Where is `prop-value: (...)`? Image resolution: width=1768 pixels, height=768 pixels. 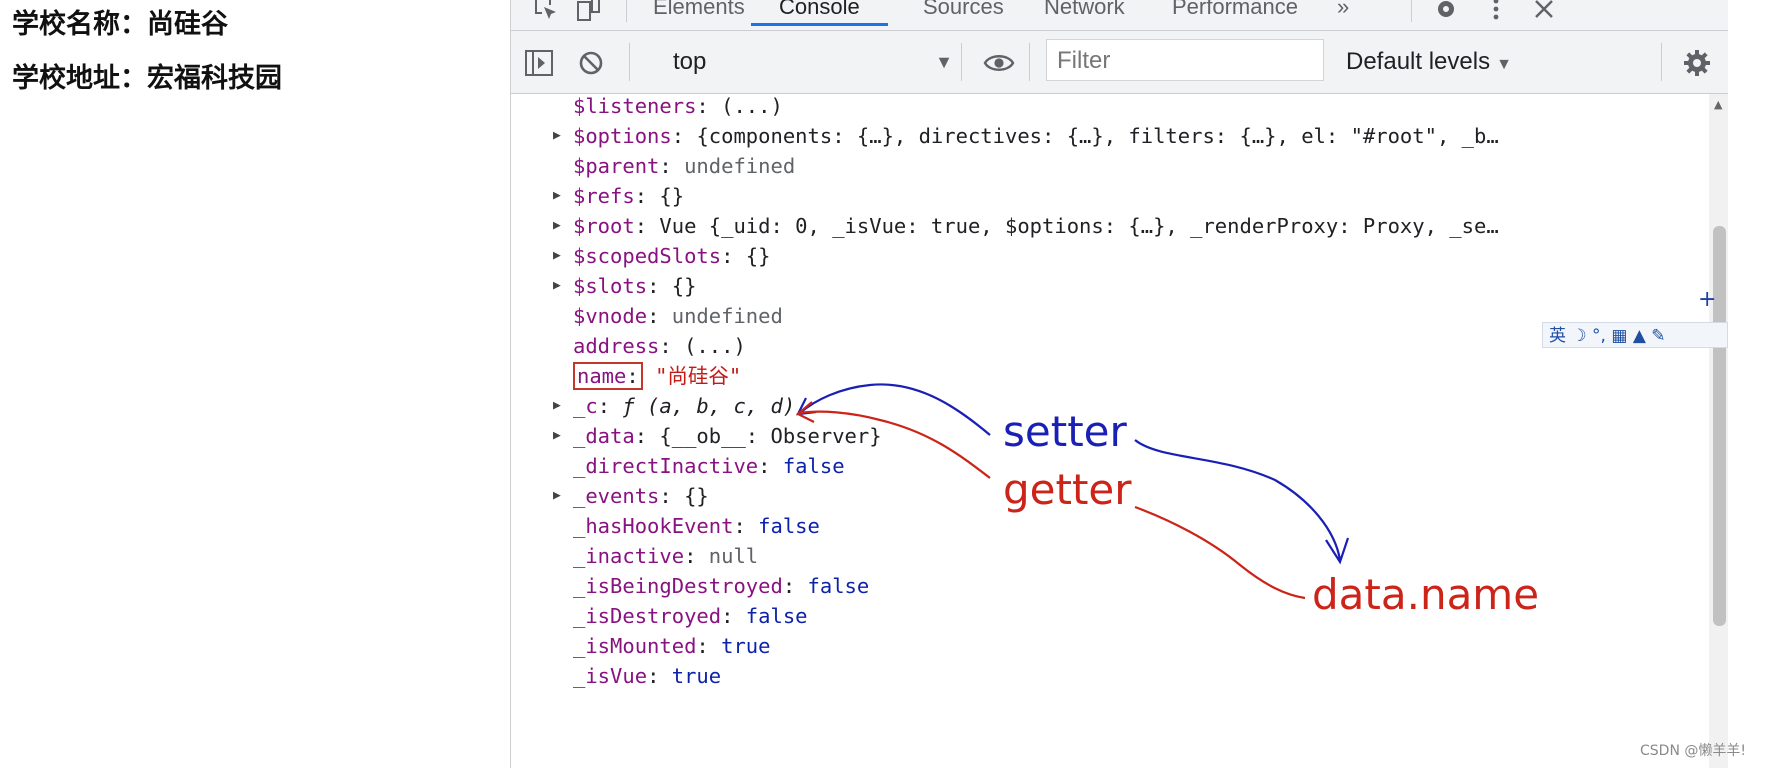
prop-value: (...) is located at coordinates (715, 346).